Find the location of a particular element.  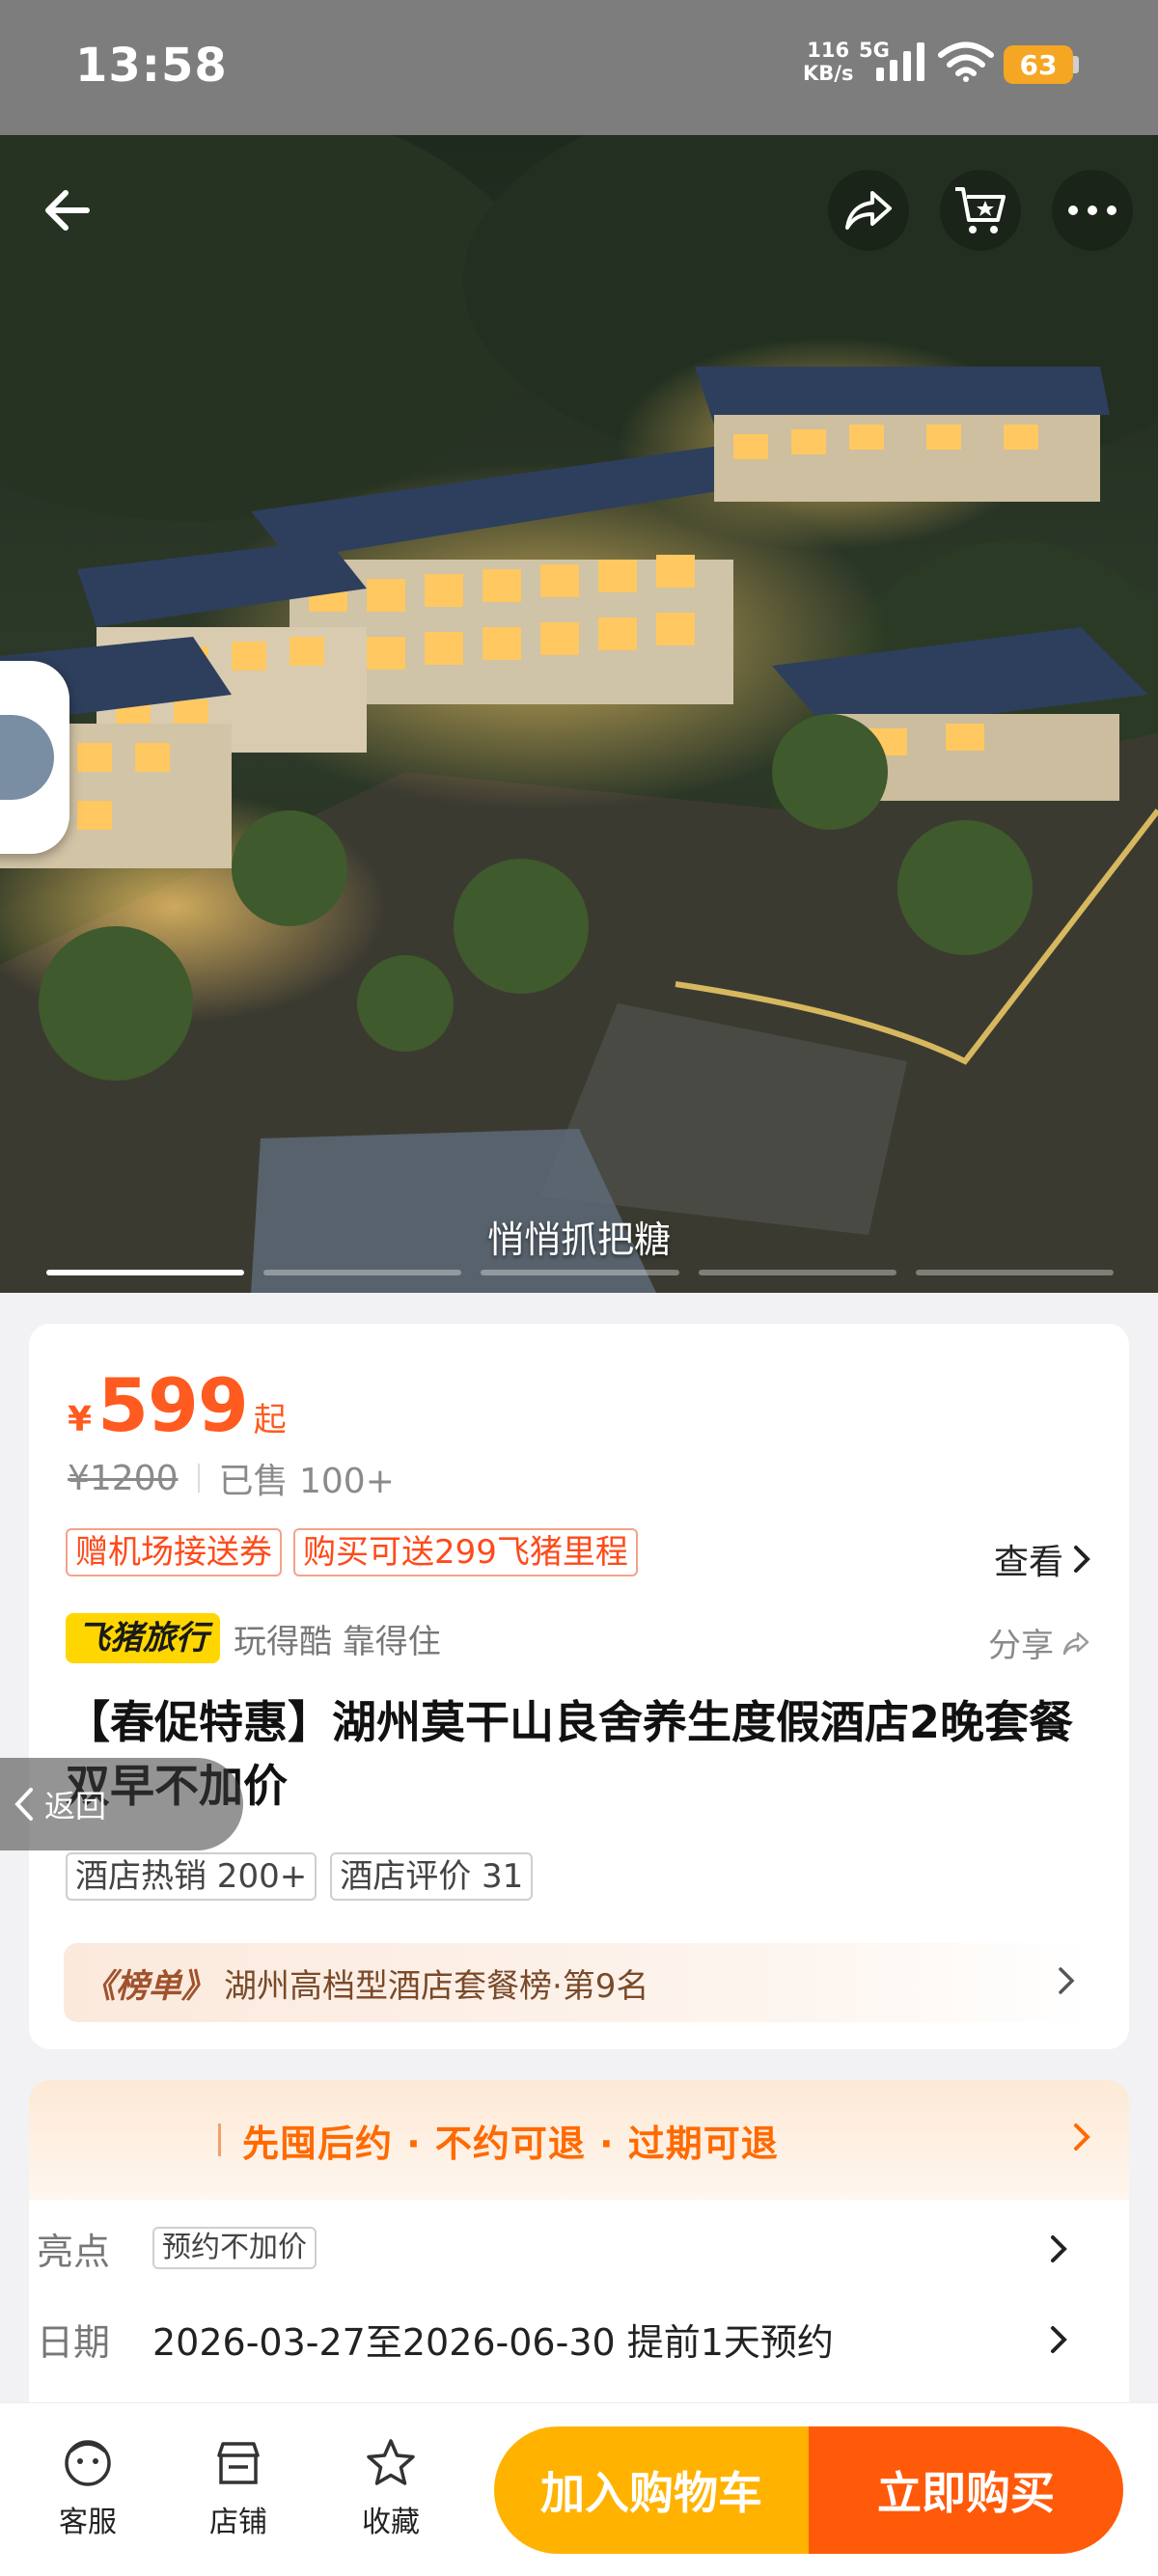

share-label: 分享 is located at coordinates (1021, 1646).